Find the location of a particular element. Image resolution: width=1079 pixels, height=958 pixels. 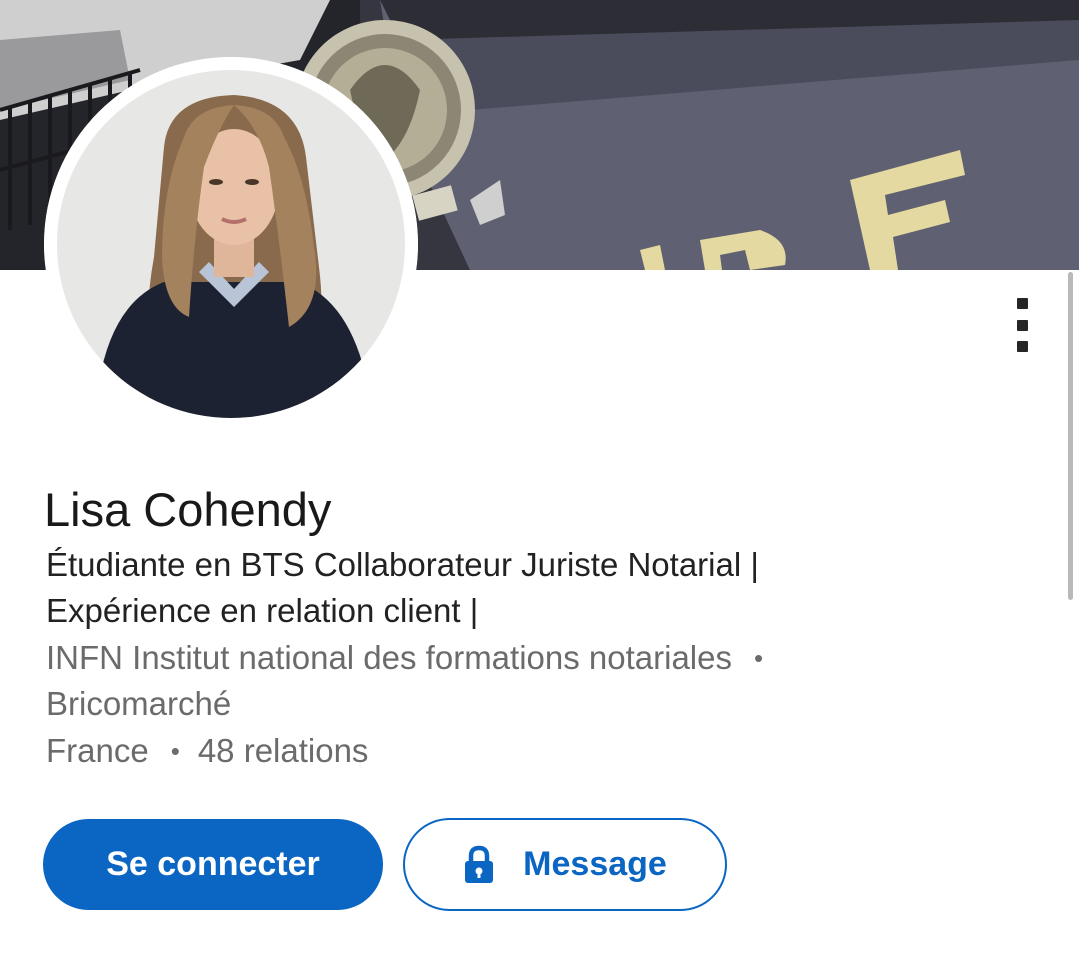

profile-location-line: France • 48 relations is located at coordinates (207, 751).